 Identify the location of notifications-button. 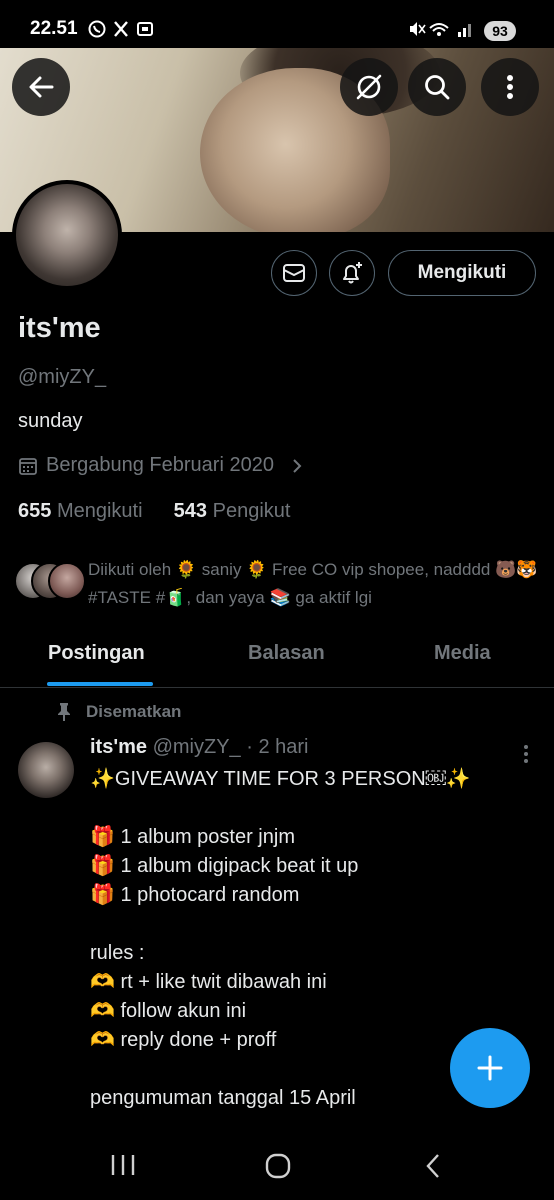
(352, 273).